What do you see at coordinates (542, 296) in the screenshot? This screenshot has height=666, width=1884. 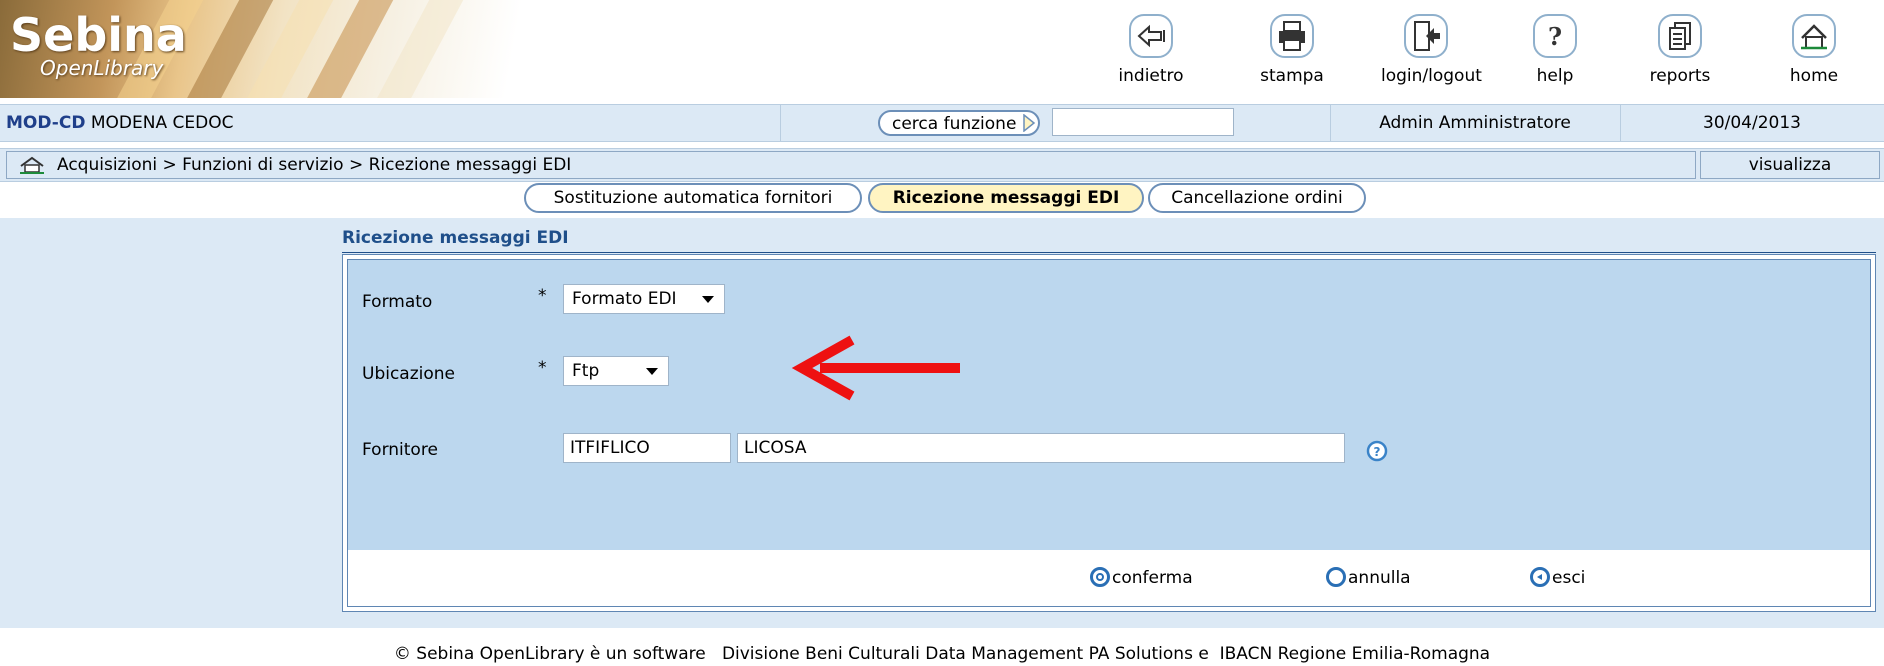 I see `formato-required-mark: *` at bounding box center [542, 296].